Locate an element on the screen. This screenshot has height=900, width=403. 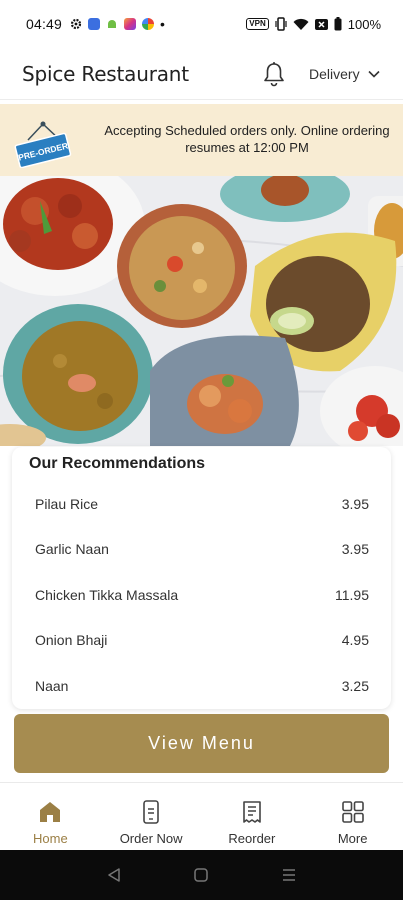
settings-icon is located at coordinates (76, 24).